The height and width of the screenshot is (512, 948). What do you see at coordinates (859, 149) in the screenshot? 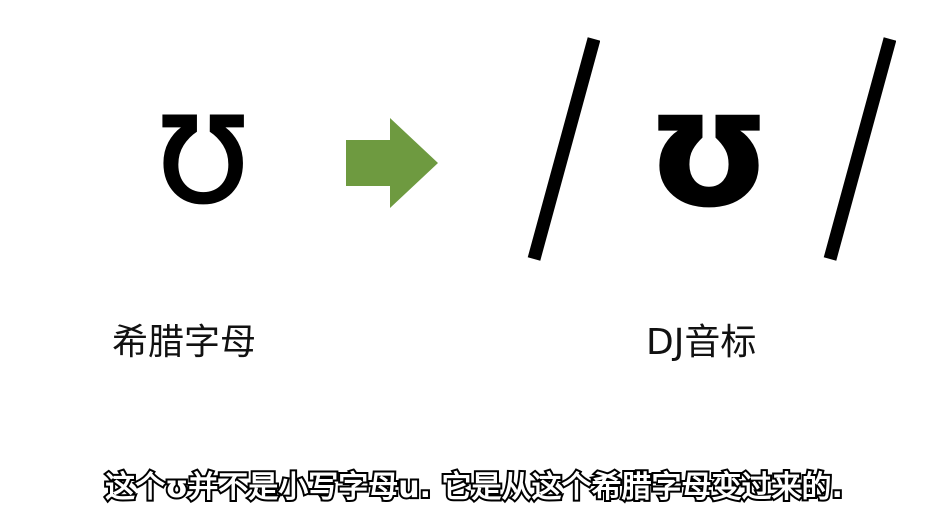
I see `slash-right-icon` at bounding box center [859, 149].